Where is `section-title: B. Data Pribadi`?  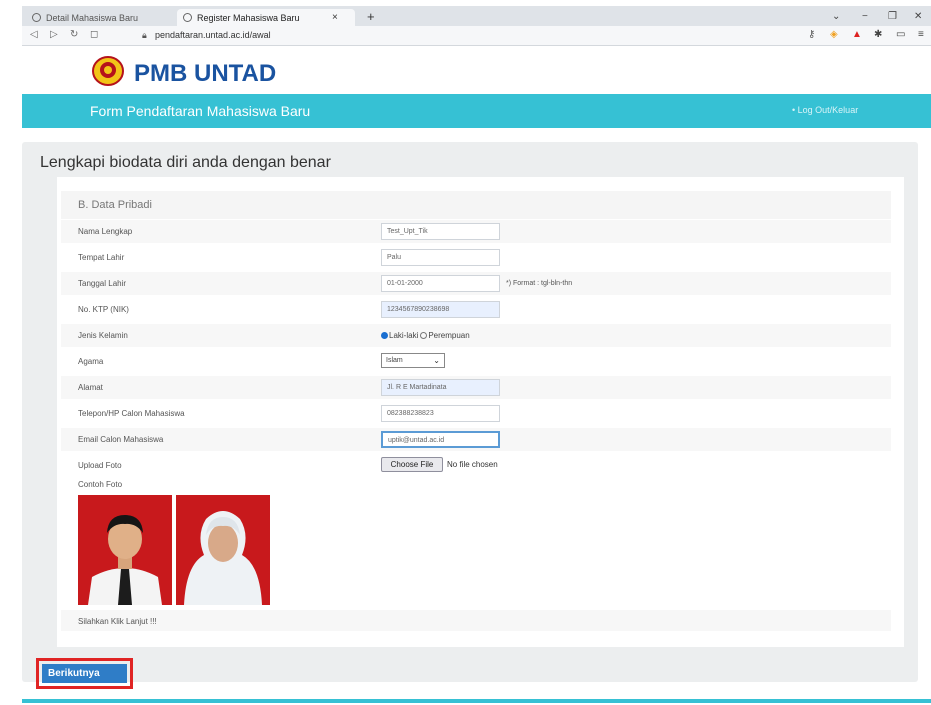 section-title: B. Data Pribadi is located at coordinates (476, 205).